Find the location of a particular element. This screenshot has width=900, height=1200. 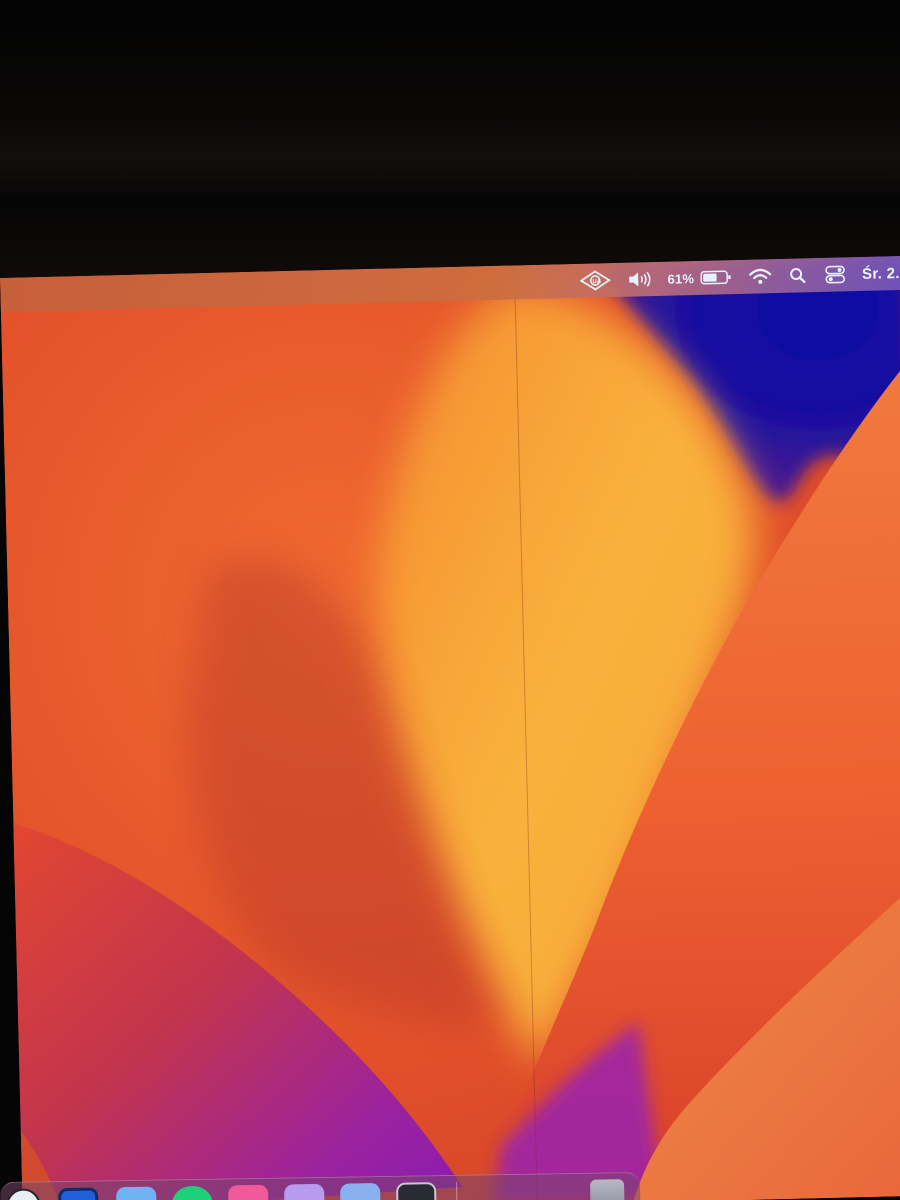

menu-bar-date: Śr. 2.11 is located at coordinates (877, 273).